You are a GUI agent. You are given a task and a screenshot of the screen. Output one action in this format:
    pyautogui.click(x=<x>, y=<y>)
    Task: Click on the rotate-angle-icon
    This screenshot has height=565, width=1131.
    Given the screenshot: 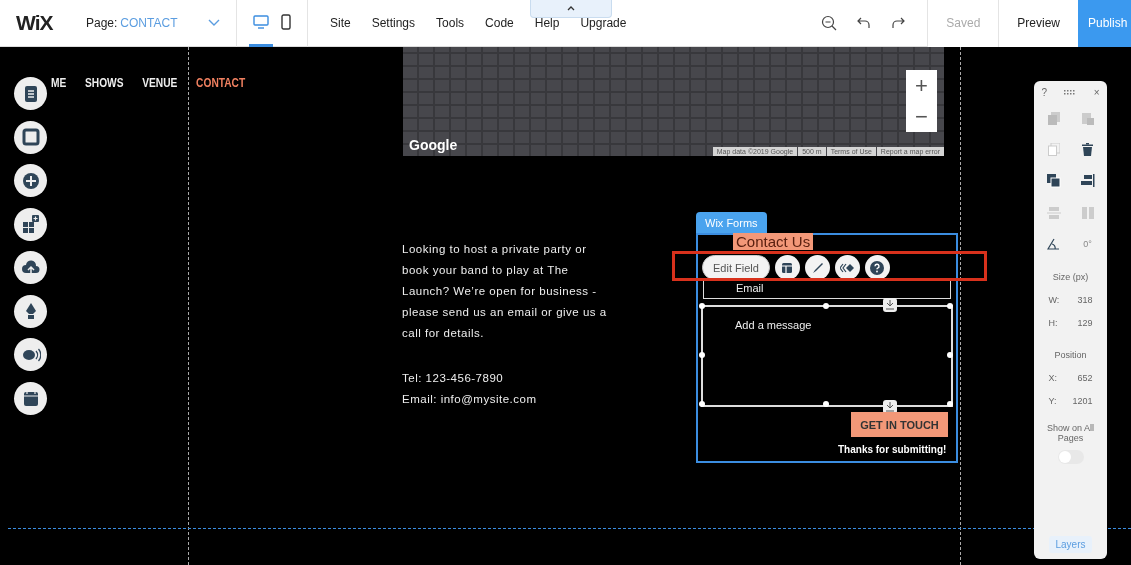 What is the action you would take?
    pyautogui.click(x=1053, y=244)
    